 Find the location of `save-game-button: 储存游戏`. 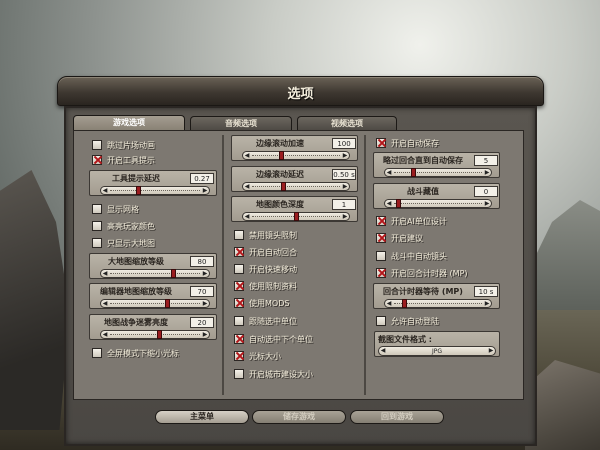

save-game-button: 储存游戏 is located at coordinates (299, 417).